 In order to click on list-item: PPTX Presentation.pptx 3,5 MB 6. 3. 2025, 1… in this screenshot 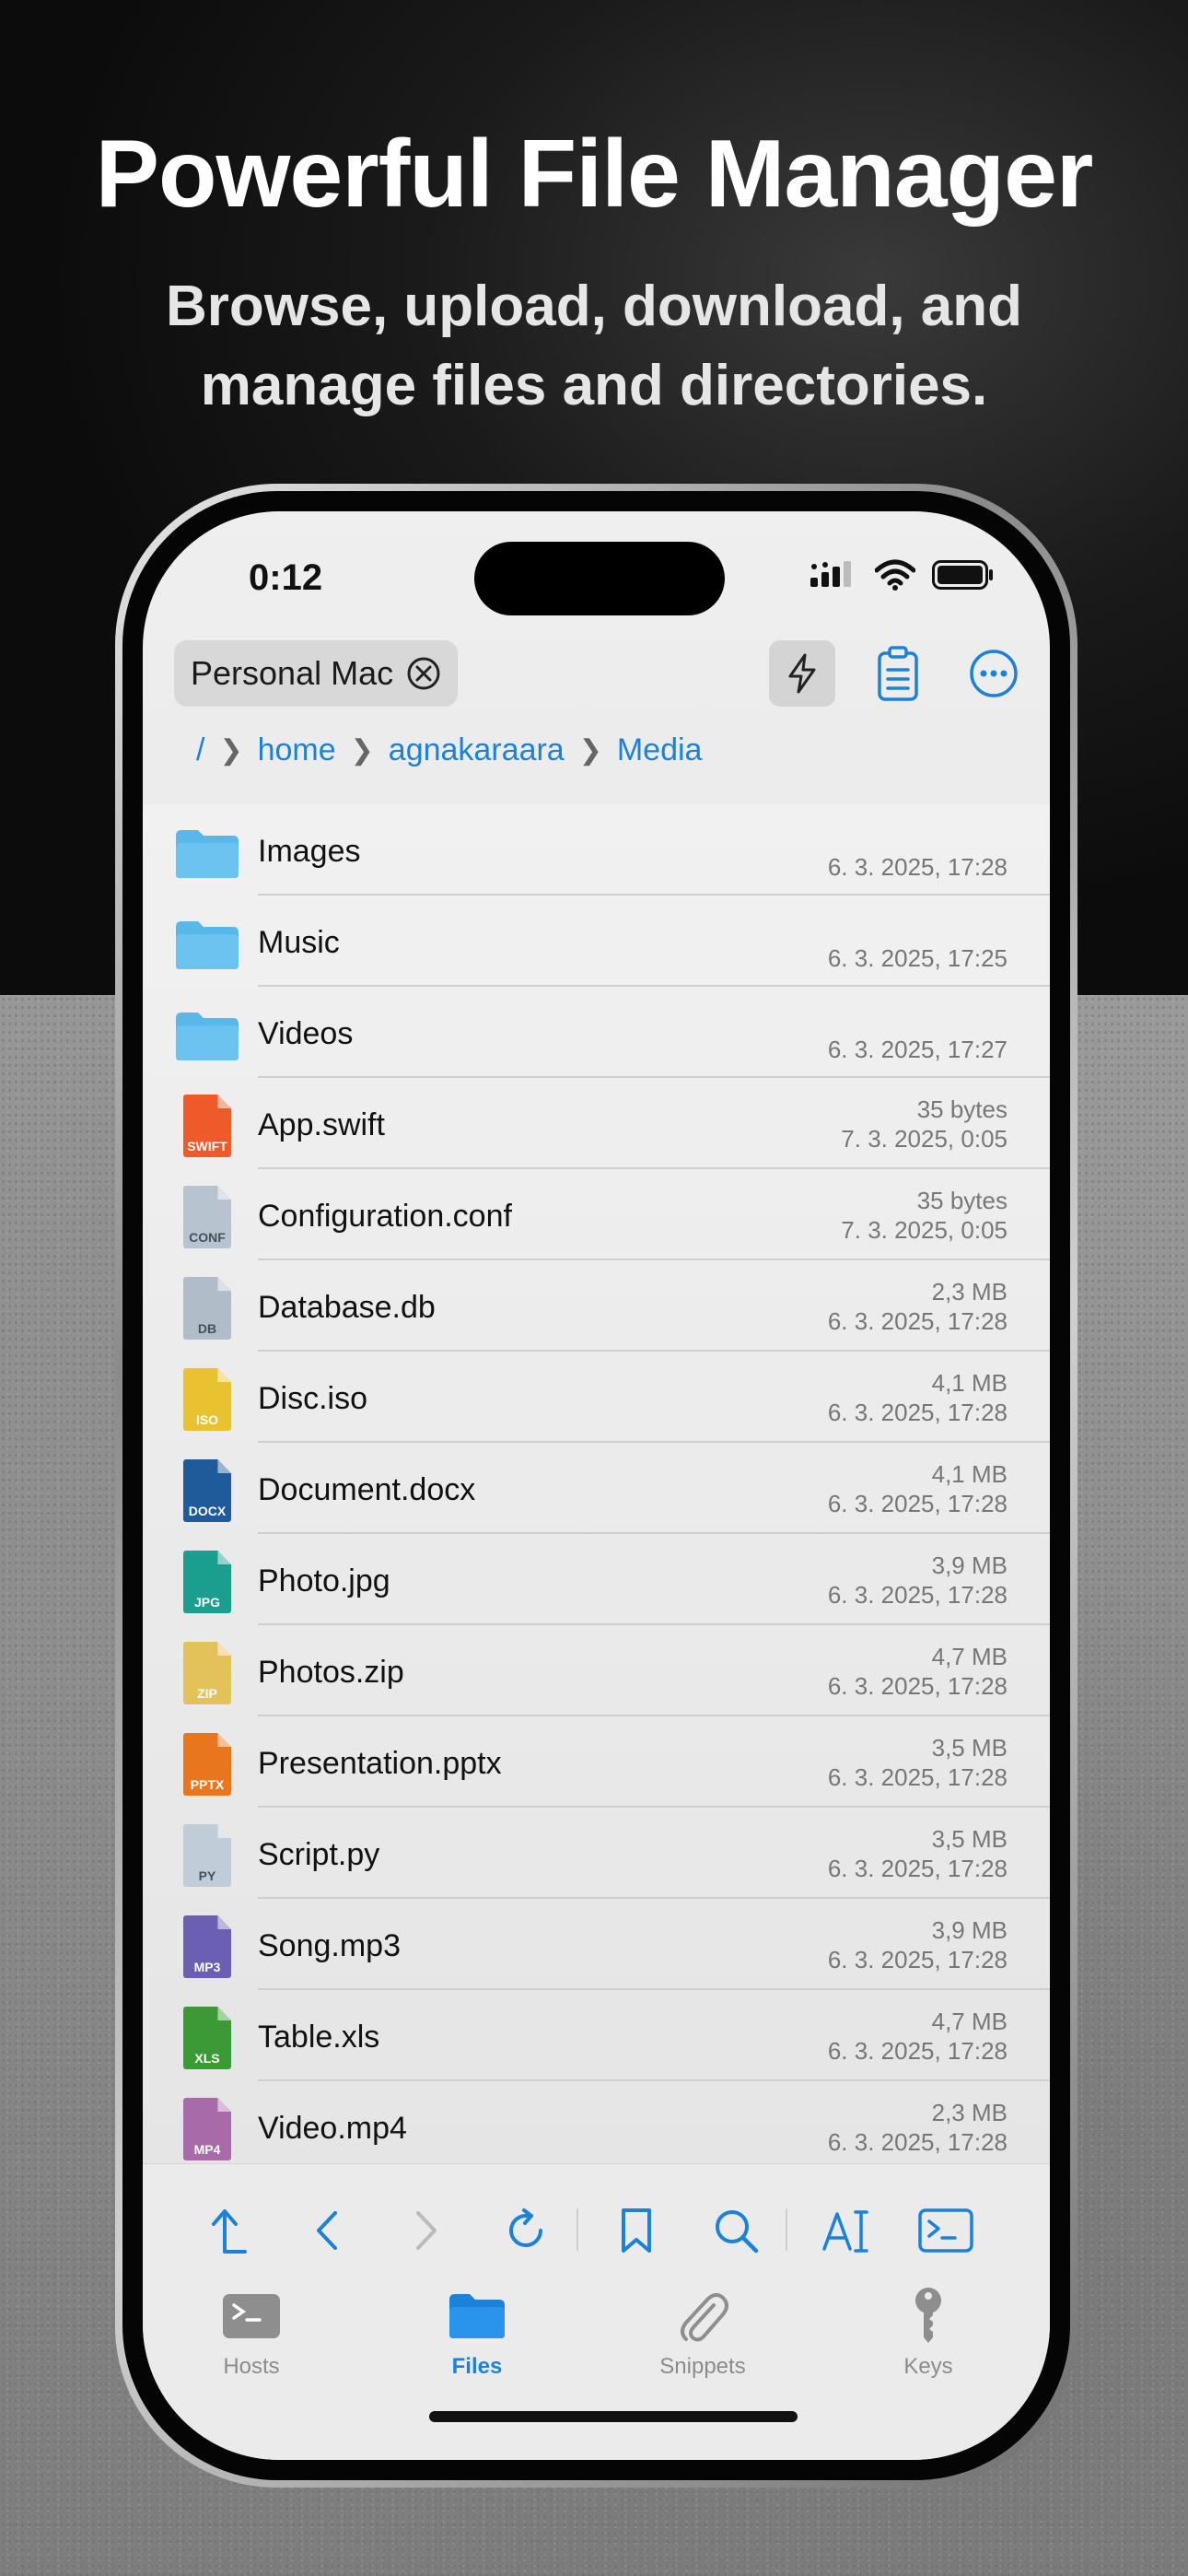, I will do `click(596, 1762)`.